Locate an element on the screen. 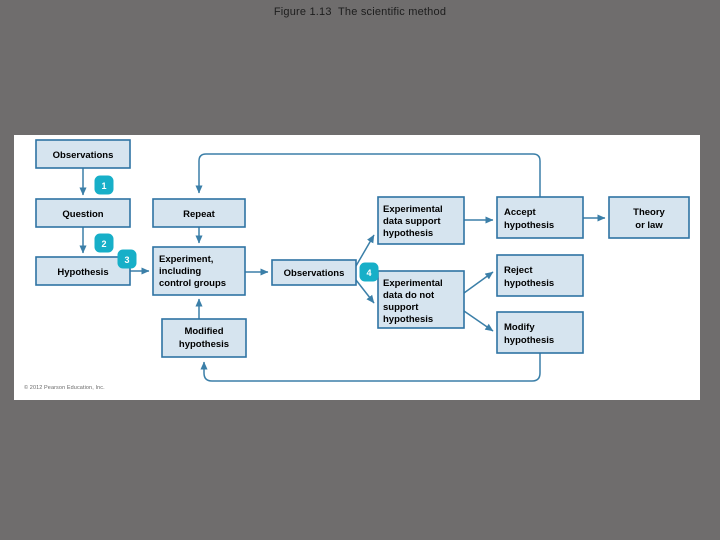  node-accept-hypothesis-label-line-1: Accept is located at coordinates (520, 212).